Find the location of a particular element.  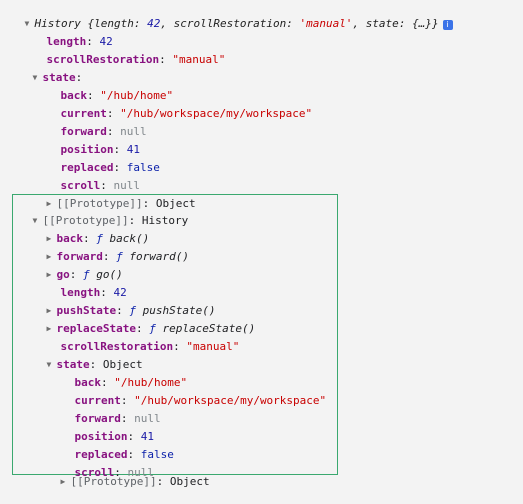

state-prototype: ▶ [[Prototype]]: Object is located at coordinates (108, 195).